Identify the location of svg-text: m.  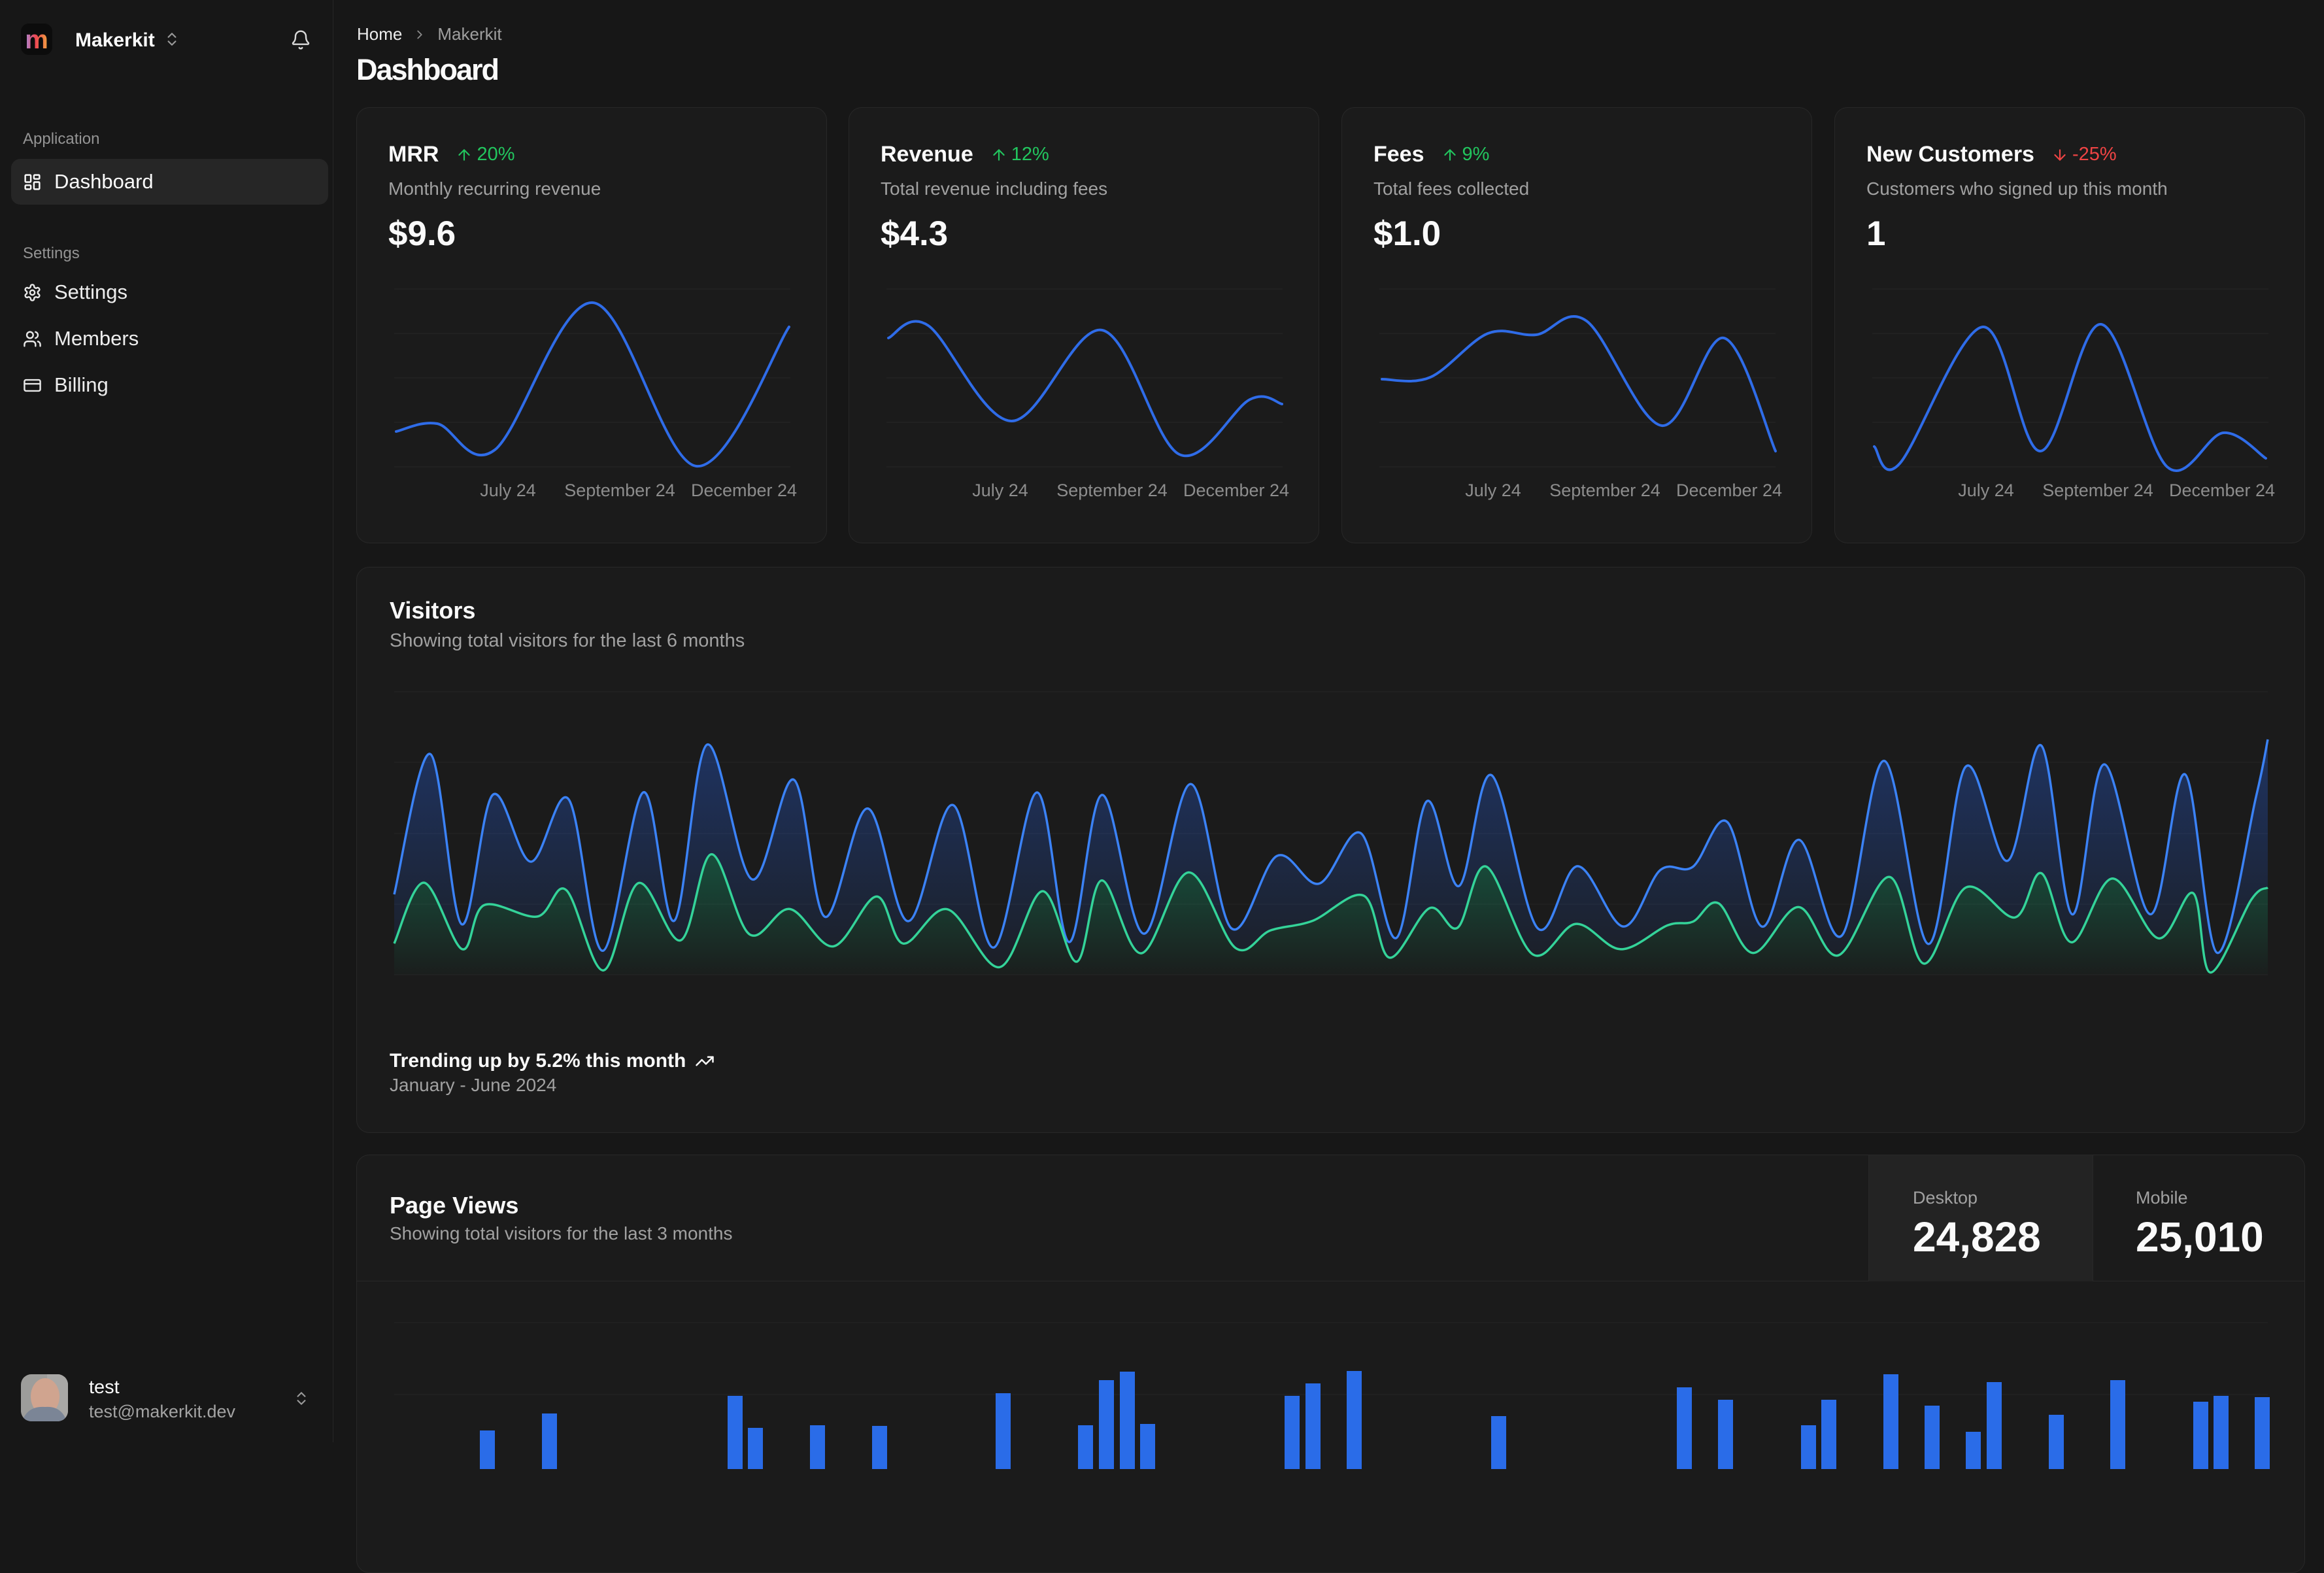
(36, 39).